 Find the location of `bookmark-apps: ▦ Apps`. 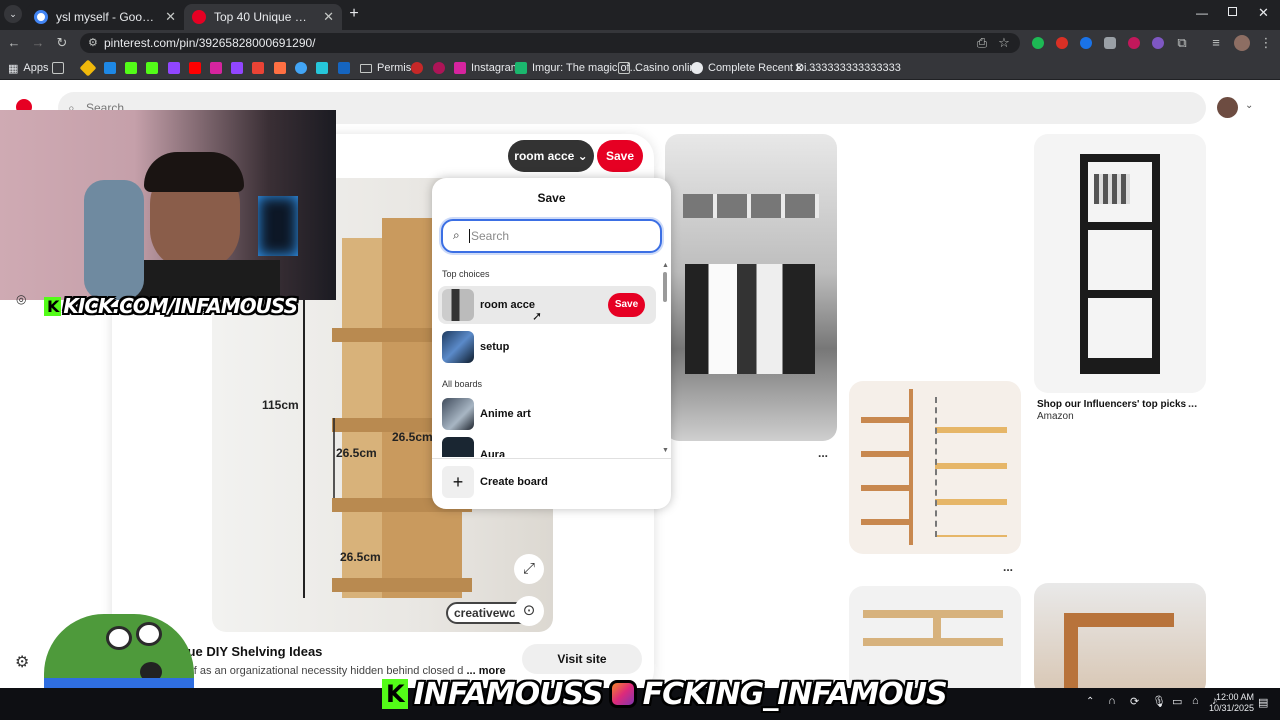

bookmark-apps: ▦ Apps is located at coordinates (28, 68).